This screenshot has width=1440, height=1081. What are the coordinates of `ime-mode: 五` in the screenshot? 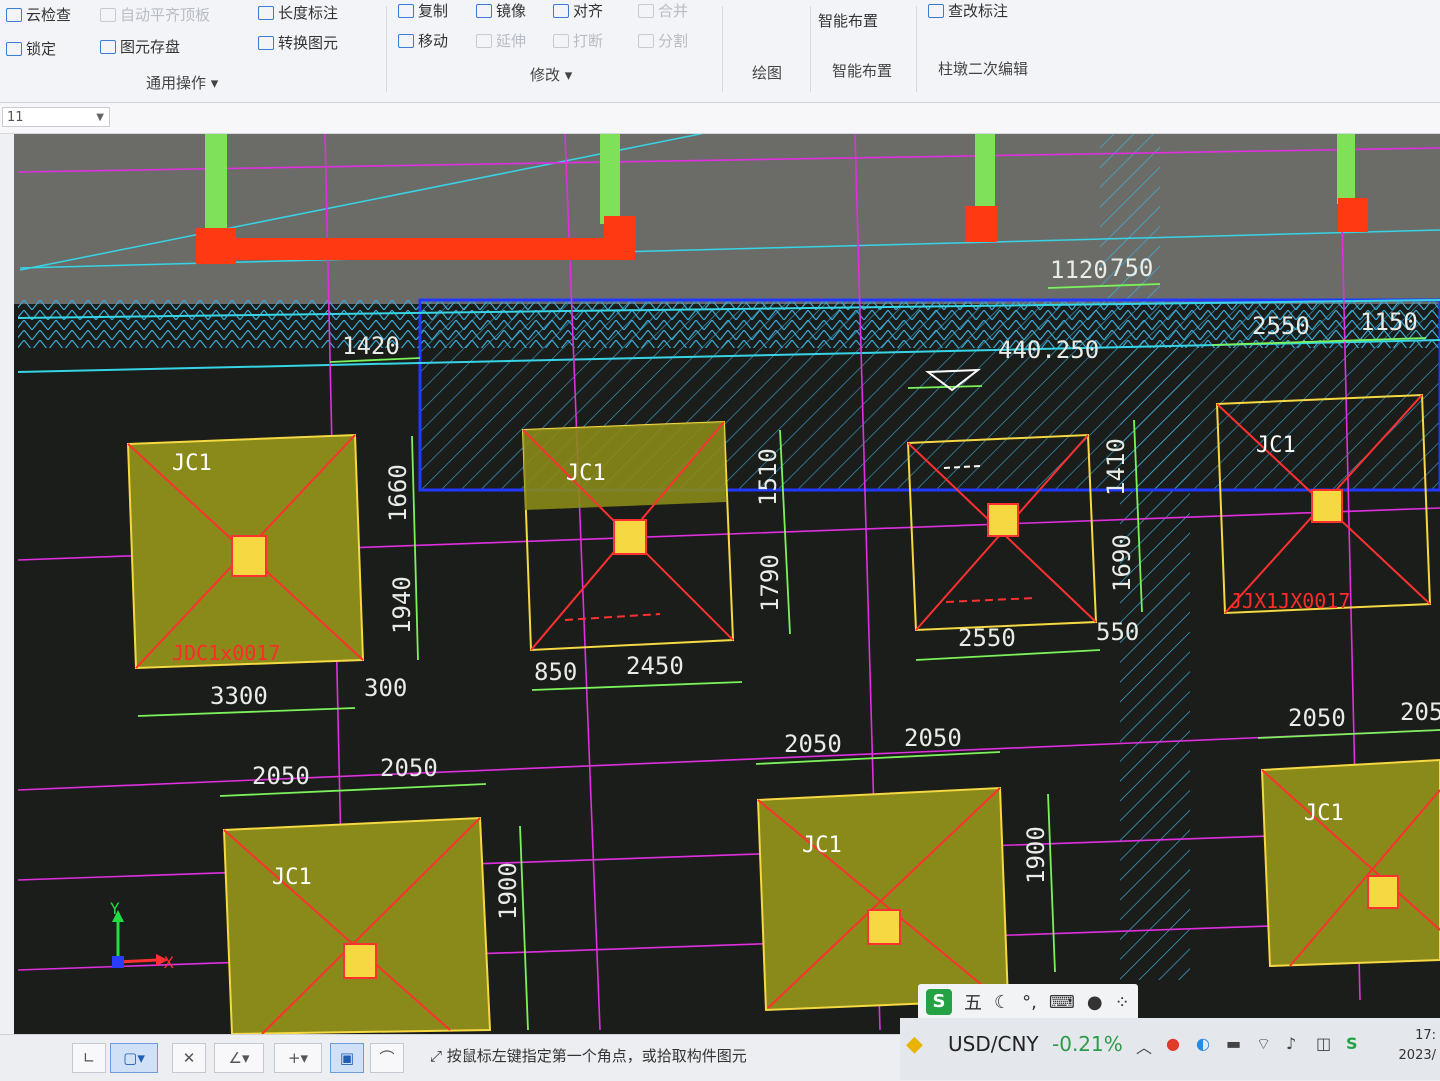 It's located at (973, 1002).